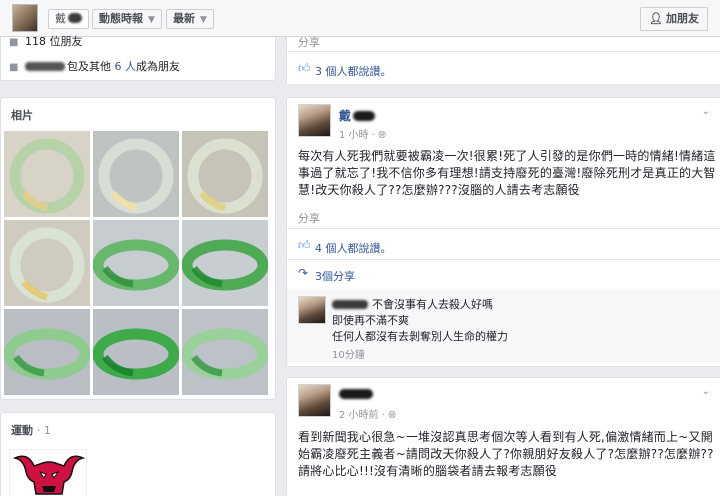  What do you see at coordinates (89, 66) in the screenshot?
I see `mutual-text-1: 包及其他` at bounding box center [89, 66].